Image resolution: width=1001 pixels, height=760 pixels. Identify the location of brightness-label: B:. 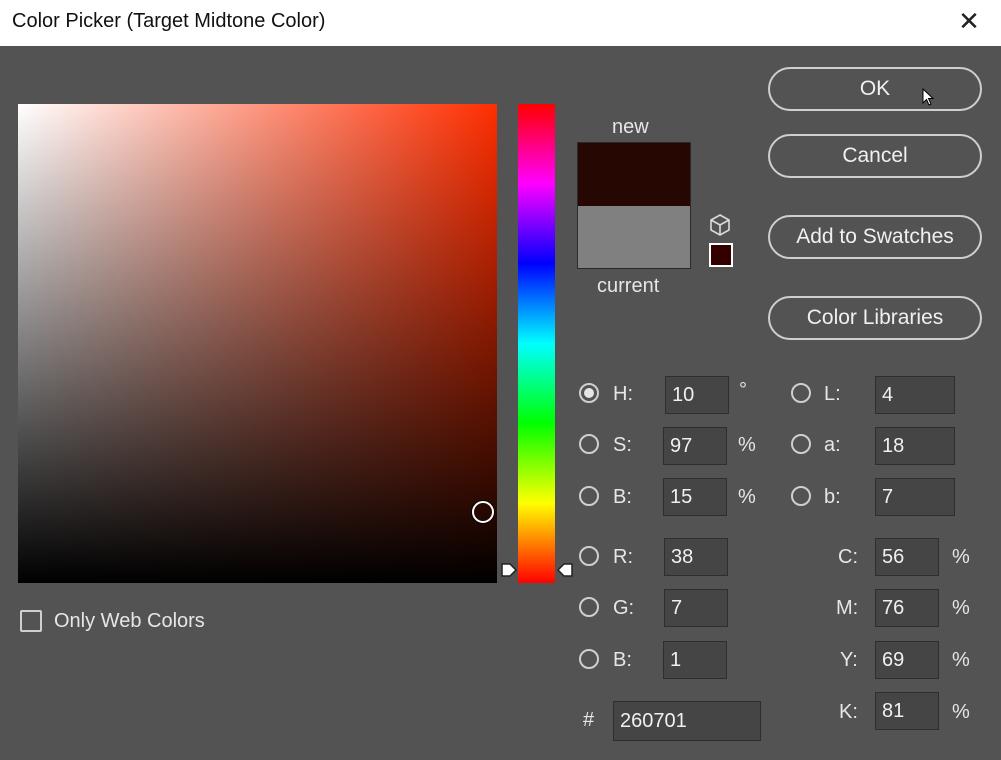
(622, 497).